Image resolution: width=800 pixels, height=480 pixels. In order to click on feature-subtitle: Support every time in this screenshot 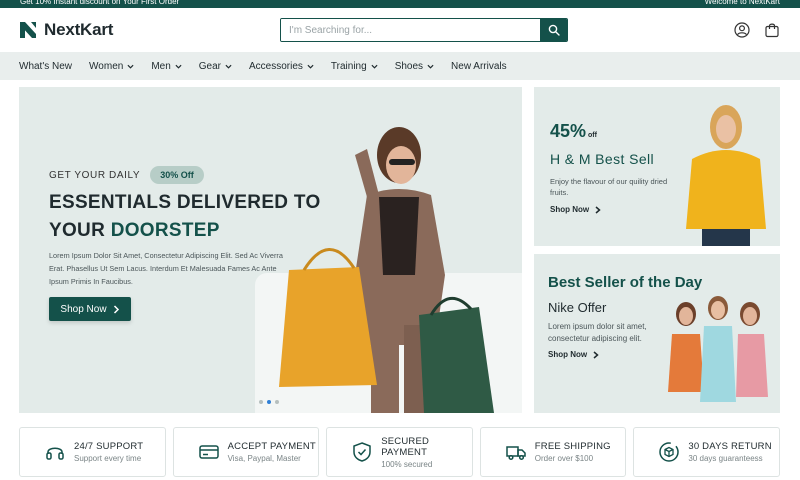, I will do `click(108, 458)`.